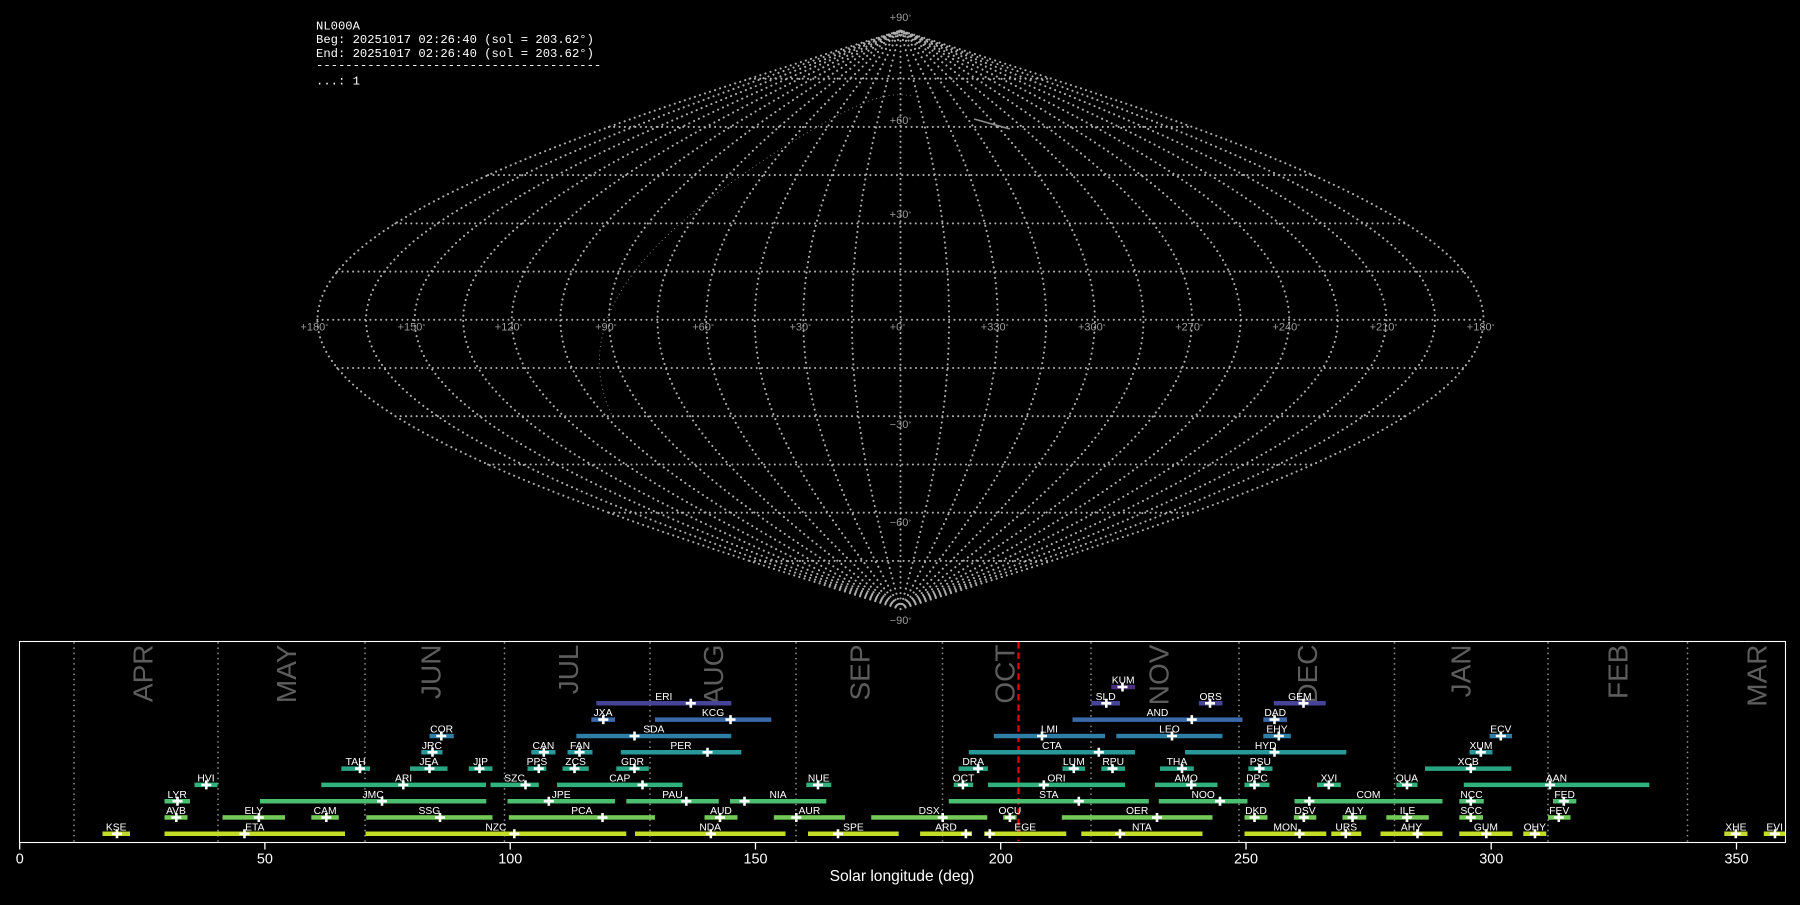  Describe the element at coordinates (325, 811) in the screenshot. I see `svg-text: CAM` at that location.